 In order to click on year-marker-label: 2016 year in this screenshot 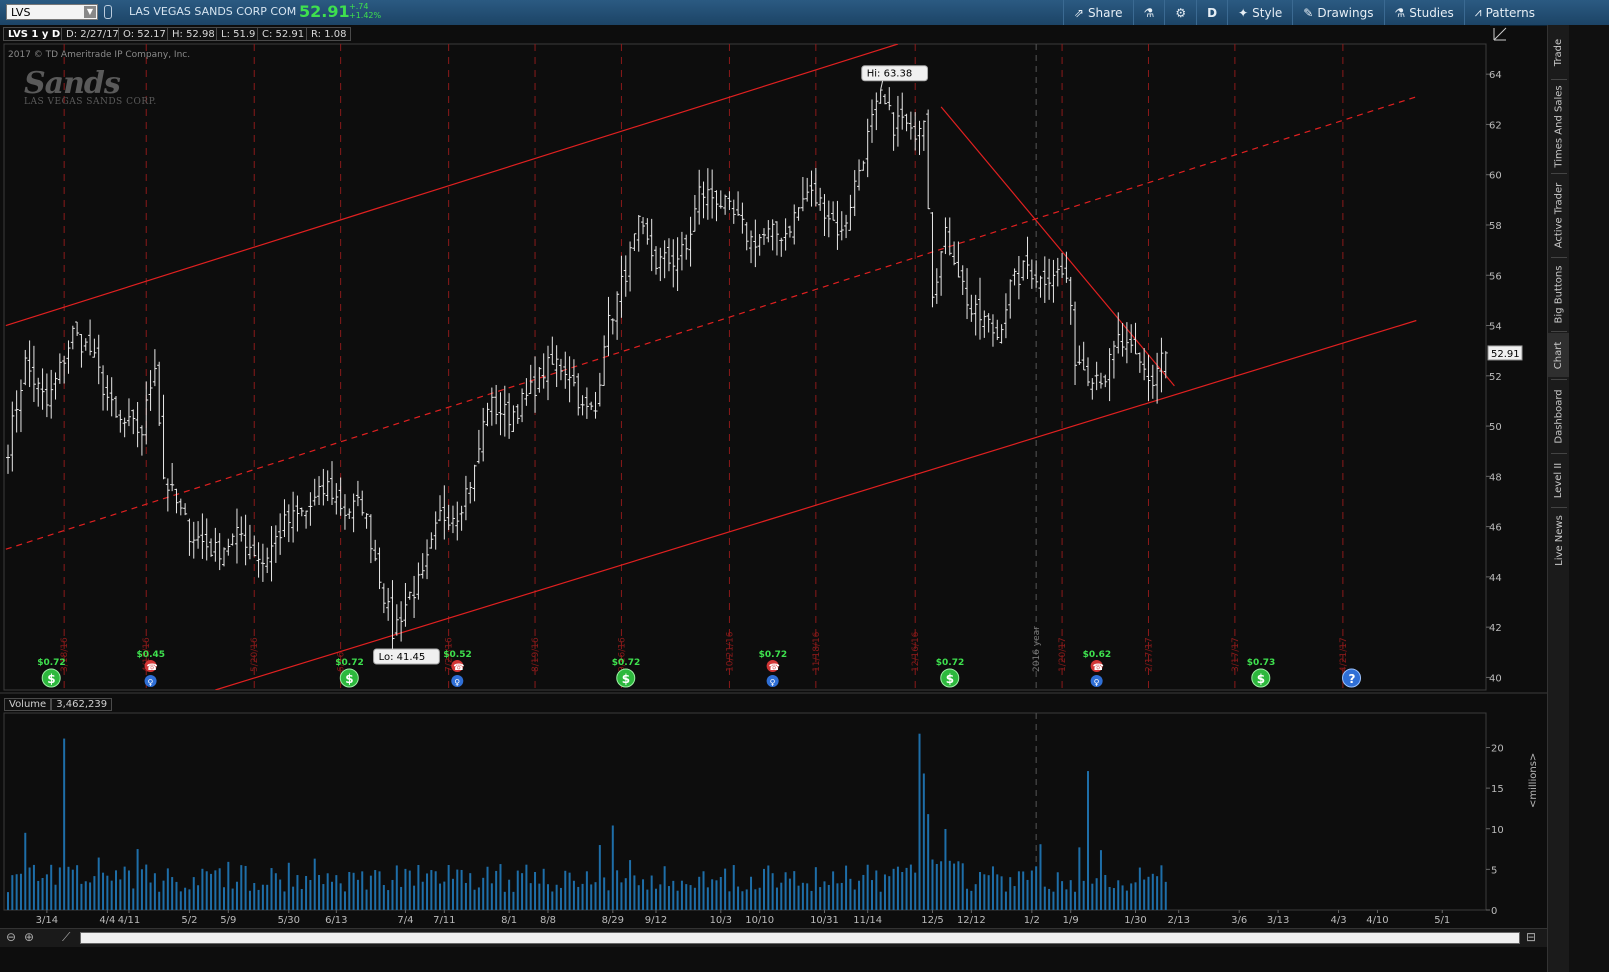, I will do `click(1037, 649)`.